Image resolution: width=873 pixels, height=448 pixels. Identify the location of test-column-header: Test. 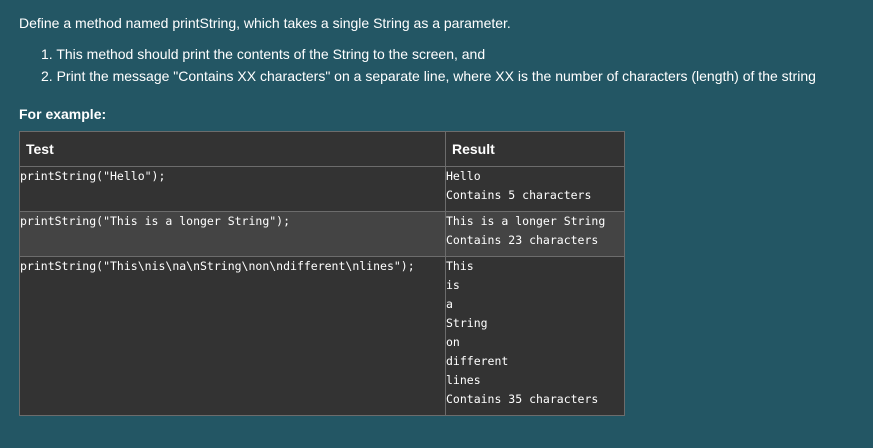
(232, 149).